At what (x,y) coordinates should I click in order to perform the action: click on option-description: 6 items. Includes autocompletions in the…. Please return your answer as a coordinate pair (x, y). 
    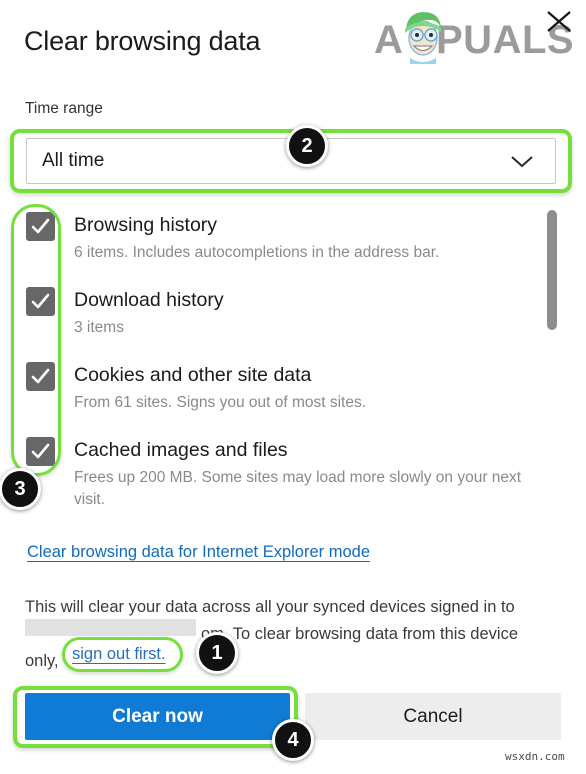
    Looking at the image, I should click on (257, 252).